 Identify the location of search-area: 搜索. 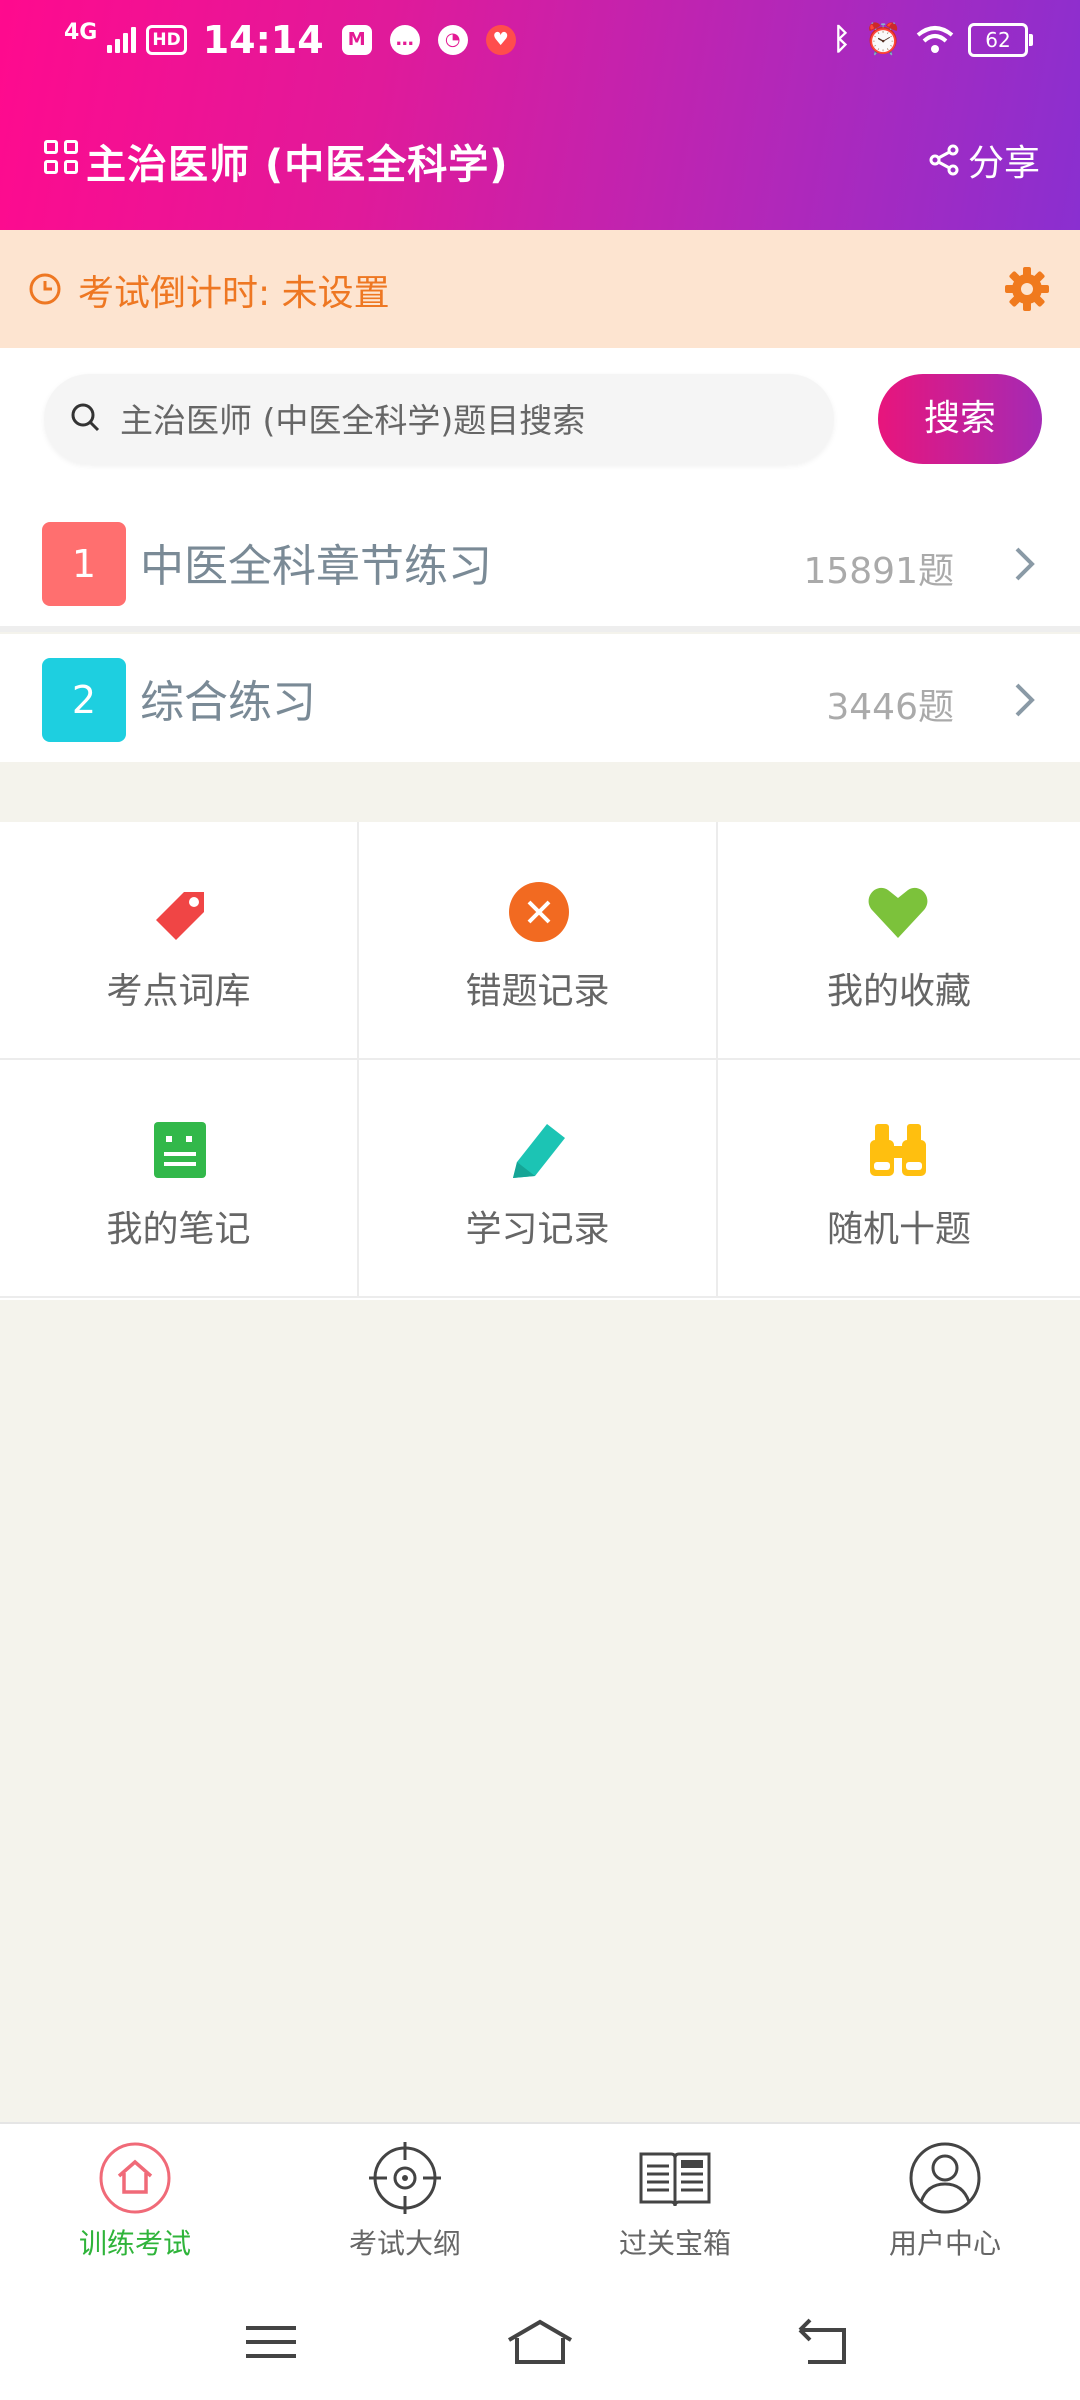
(540, 423).